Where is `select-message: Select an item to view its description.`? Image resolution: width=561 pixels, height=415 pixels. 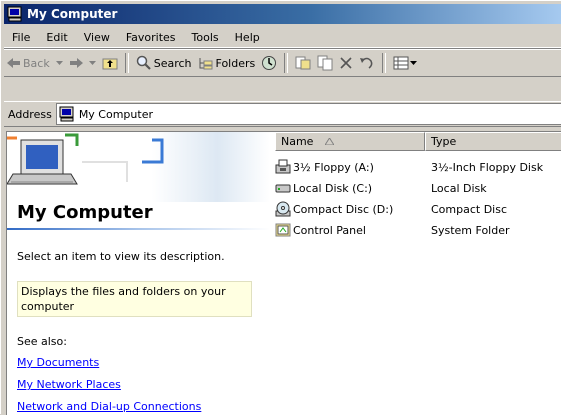 select-message: Select an item to view its description. is located at coordinates (121, 256).